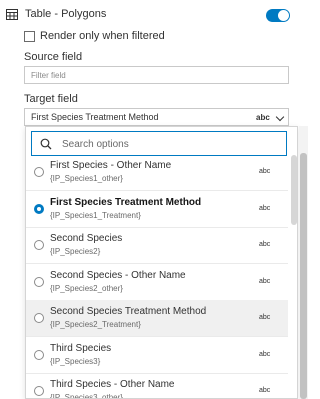 This screenshot has width=320, height=399. Describe the element at coordinates (12, 14) in the screenshot. I see `table-icon` at that location.